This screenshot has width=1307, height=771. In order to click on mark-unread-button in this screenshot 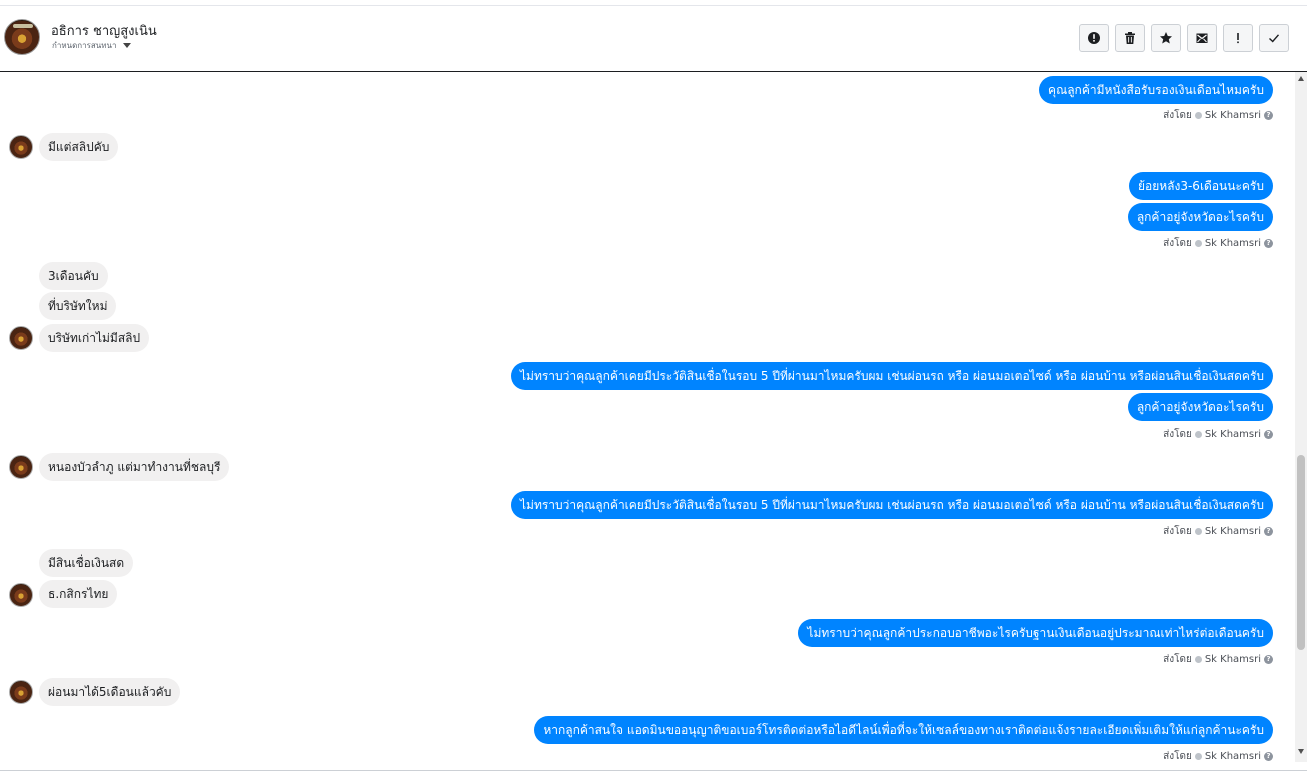, I will do `click(1202, 38)`.